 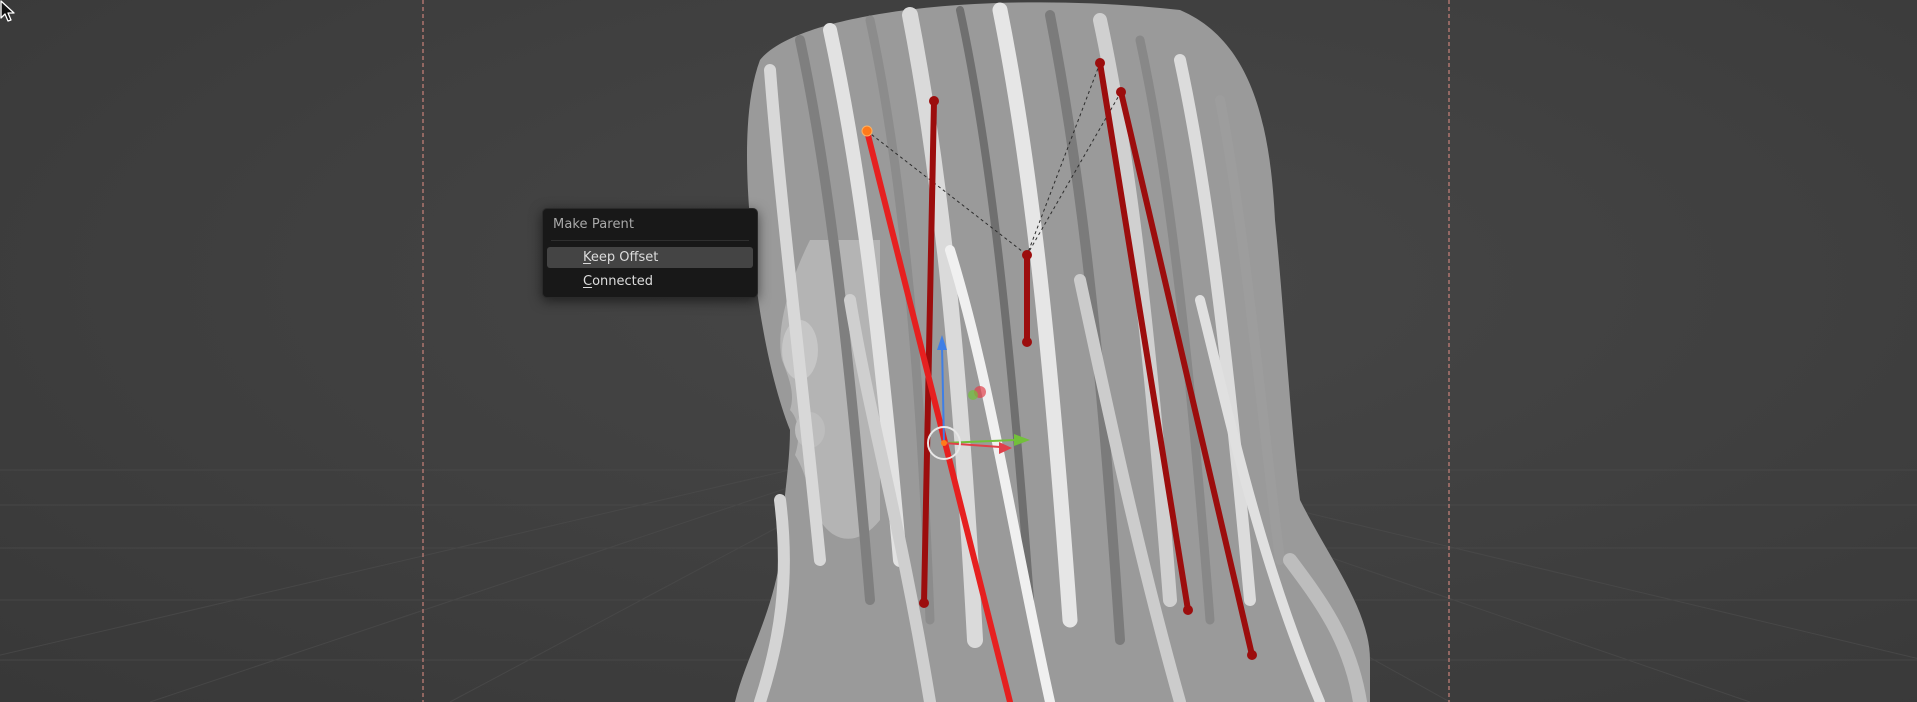 I want to click on mouse-cursor-icon, so click(x=7, y=11).